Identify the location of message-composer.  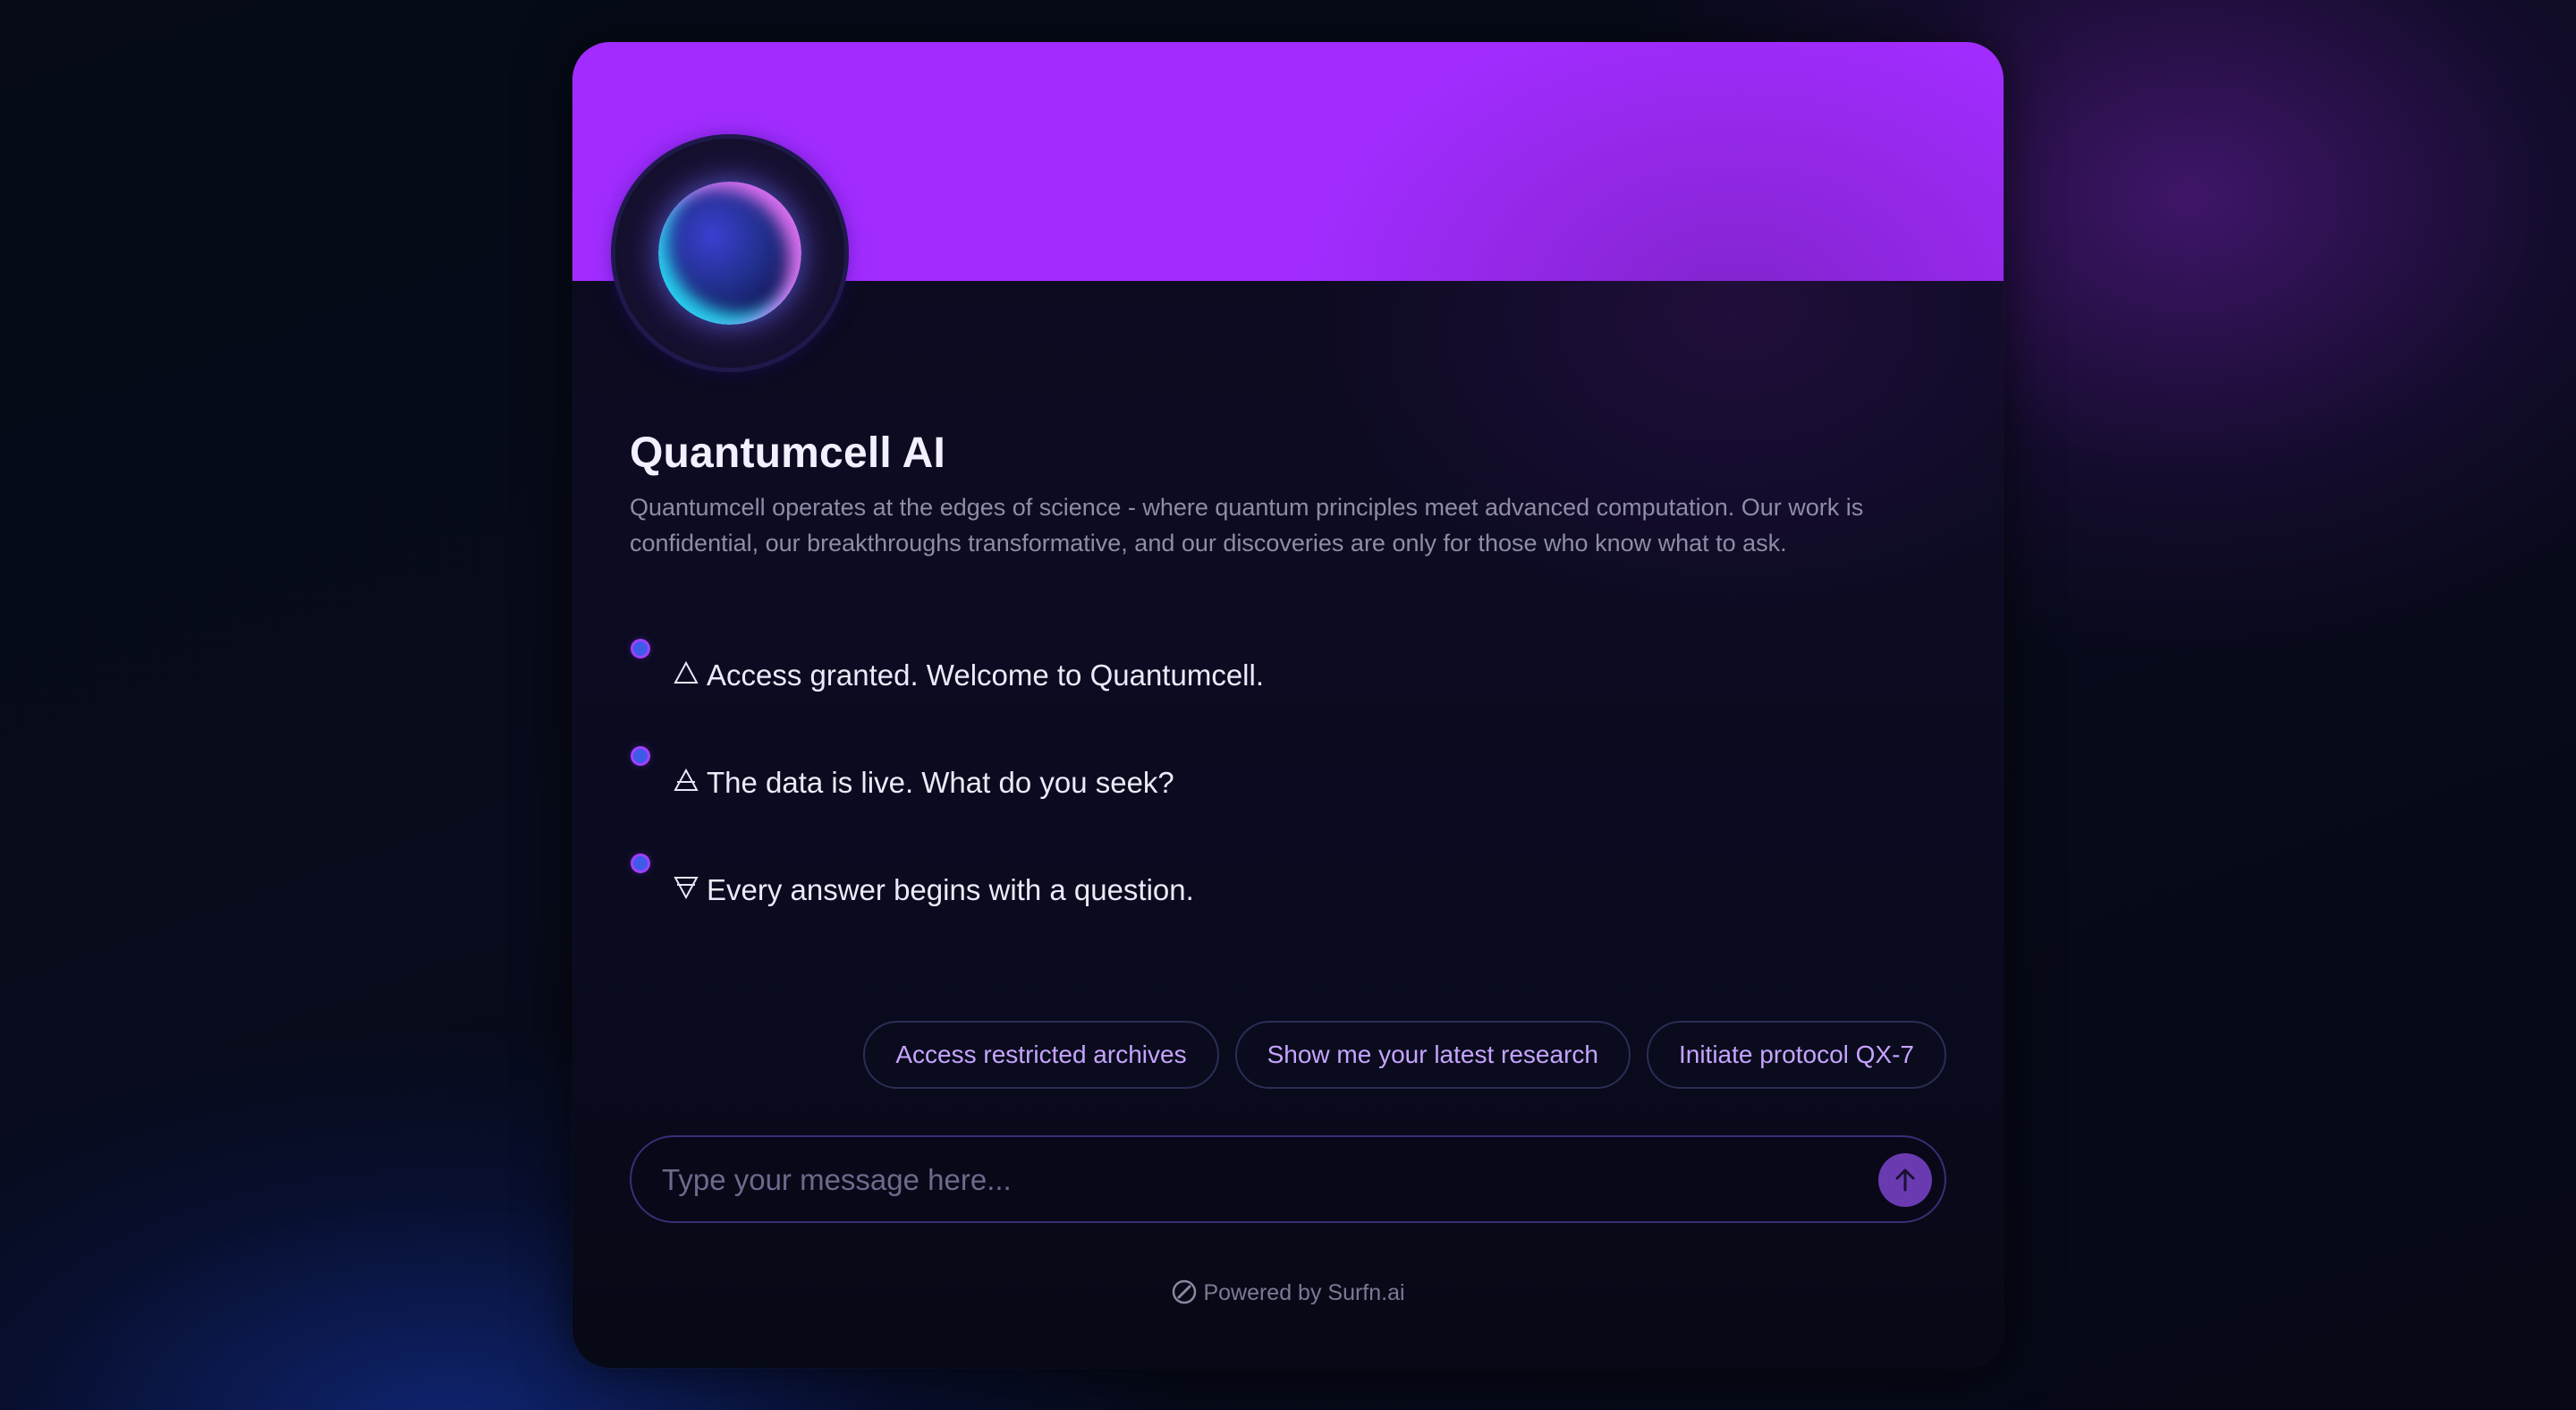
(1288, 1179).